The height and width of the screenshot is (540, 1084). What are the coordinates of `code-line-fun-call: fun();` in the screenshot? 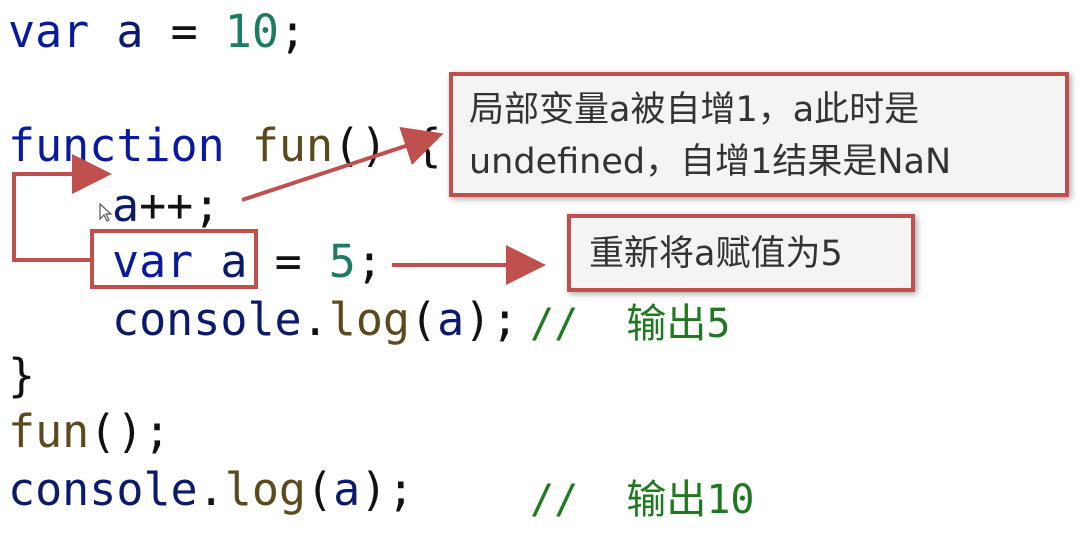 It's located at (89, 432).